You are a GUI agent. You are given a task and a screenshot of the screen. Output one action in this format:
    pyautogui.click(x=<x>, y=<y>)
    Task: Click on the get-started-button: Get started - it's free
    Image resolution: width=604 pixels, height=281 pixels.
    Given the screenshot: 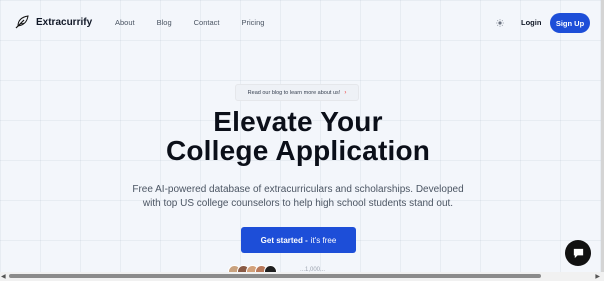 What is the action you would take?
    pyautogui.click(x=298, y=240)
    